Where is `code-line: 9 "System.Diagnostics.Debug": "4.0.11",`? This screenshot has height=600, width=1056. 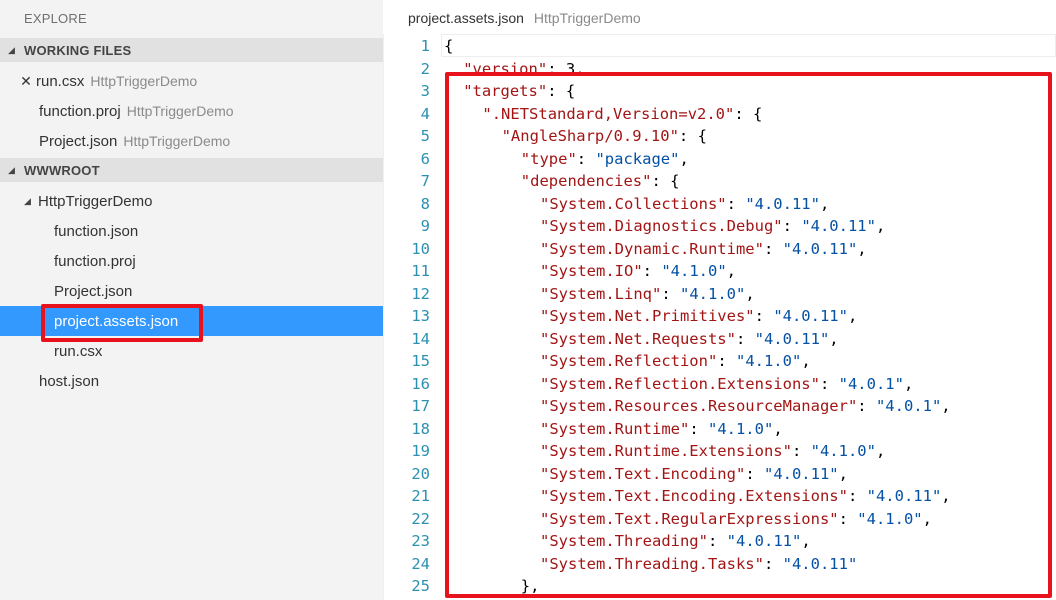 code-line: 9 "System.Diagnostics.Debug": "4.0.11", is located at coordinates (720, 226).